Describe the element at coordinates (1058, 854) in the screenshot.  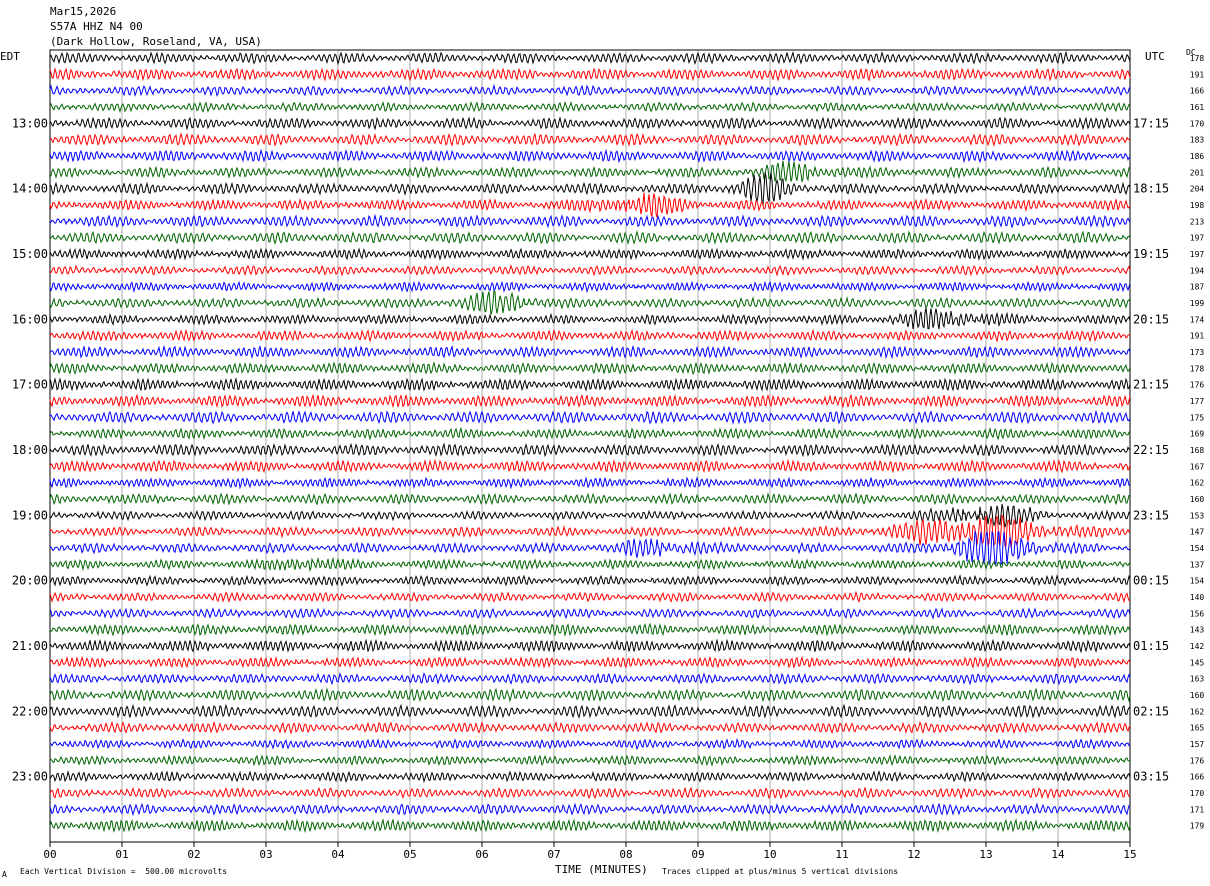
I see `x-tick-label: 14` at that location.